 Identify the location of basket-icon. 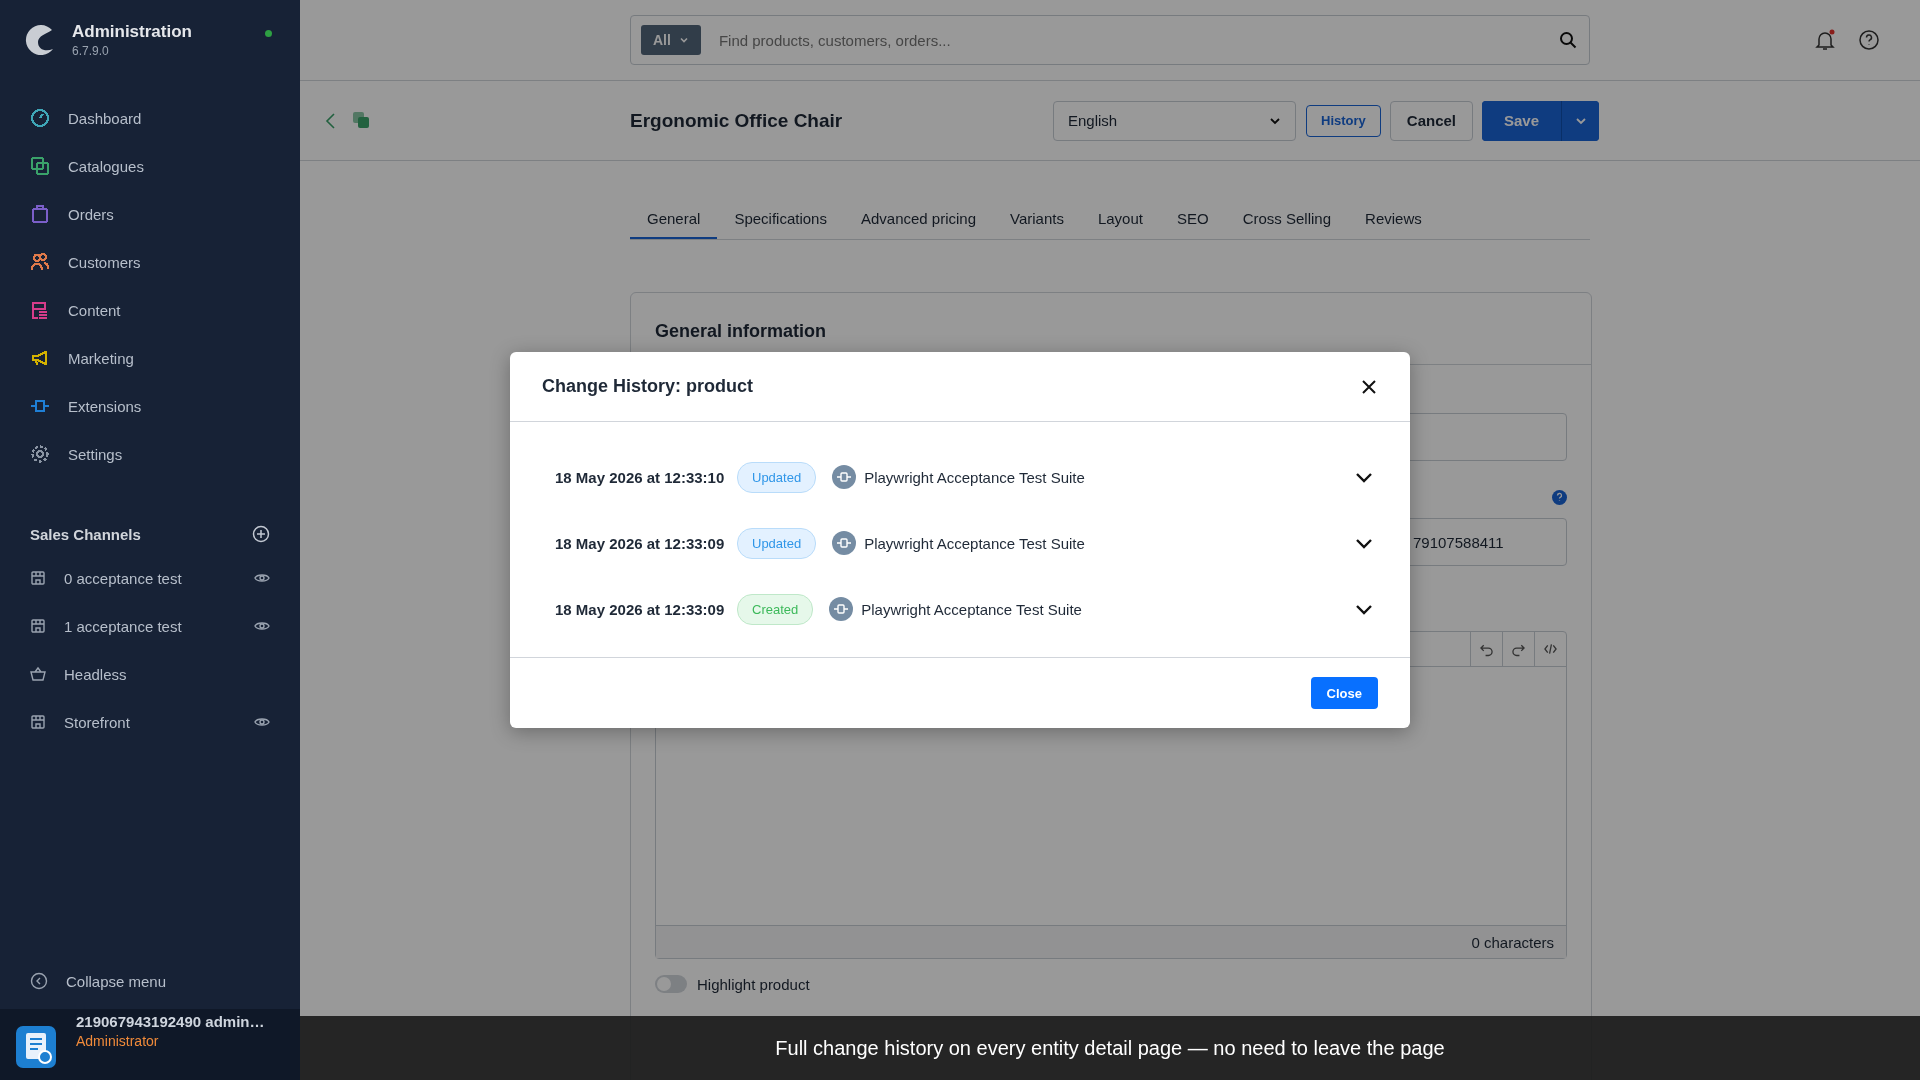
(38, 674).